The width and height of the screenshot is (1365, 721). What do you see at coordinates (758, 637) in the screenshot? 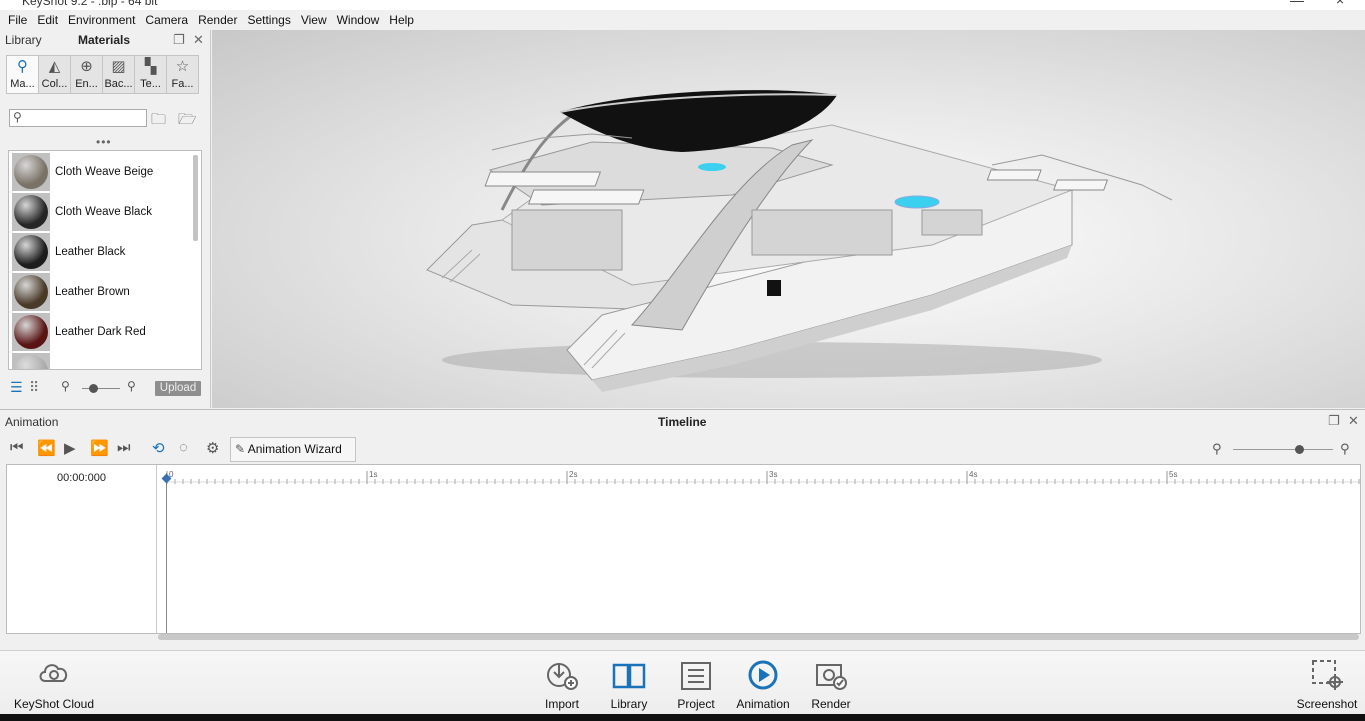
I see `timeline-scrollbar` at bounding box center [758, 637].